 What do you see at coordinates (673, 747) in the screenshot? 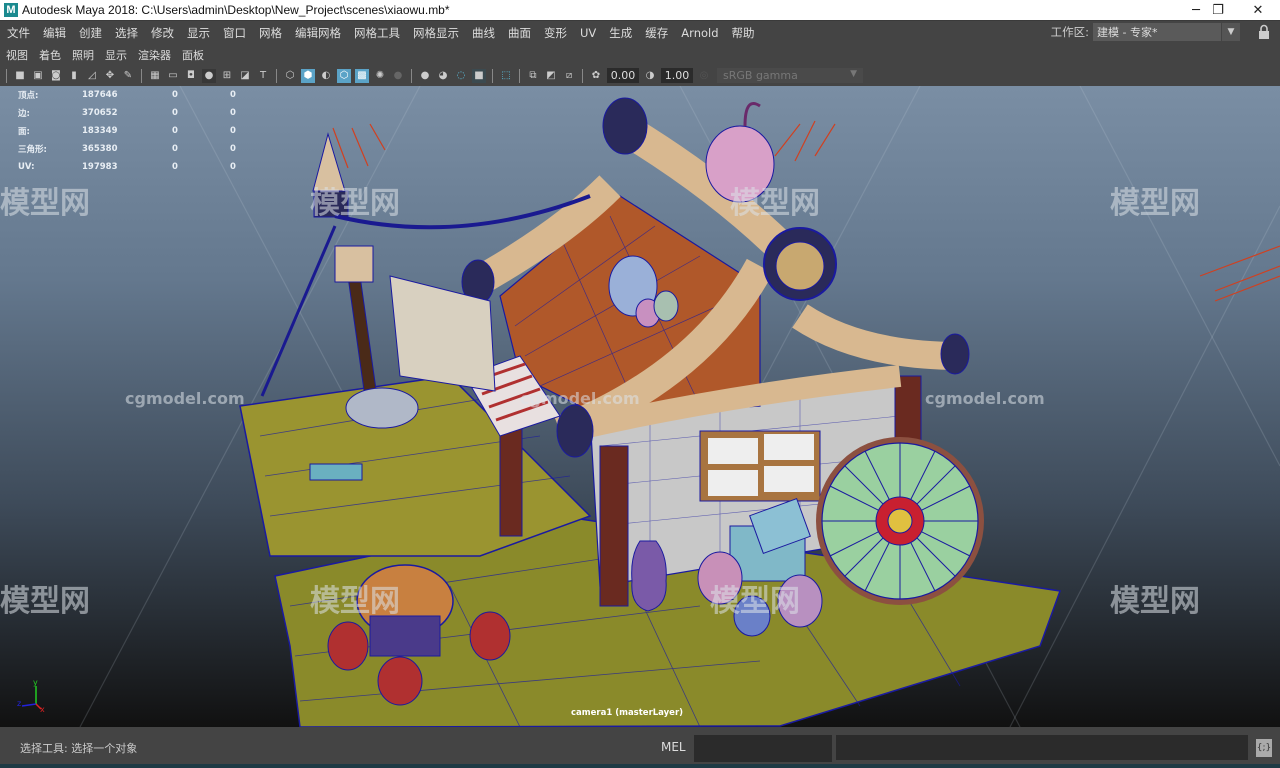
I see `script-language-toggle: MEL` at bounding box center [673, 747].